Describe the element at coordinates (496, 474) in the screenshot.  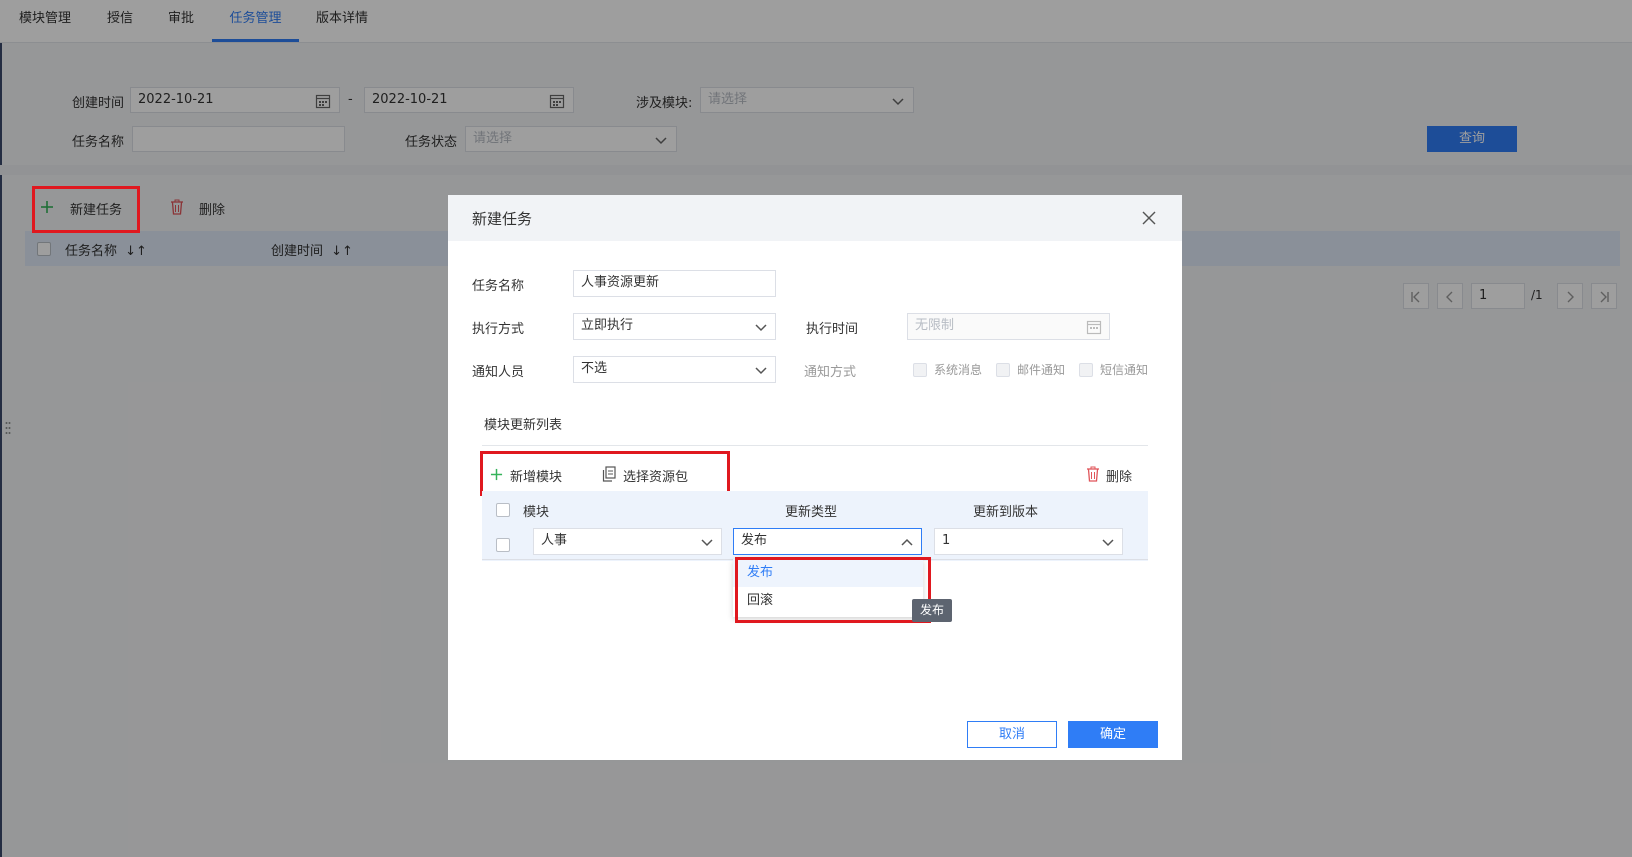
I see `plus-icon` at that location.